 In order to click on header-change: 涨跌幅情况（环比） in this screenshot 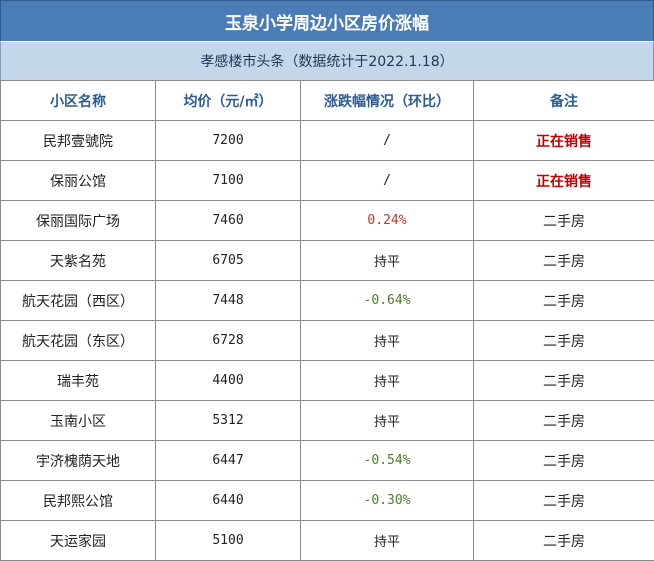, I will do `click(387, 100)`.